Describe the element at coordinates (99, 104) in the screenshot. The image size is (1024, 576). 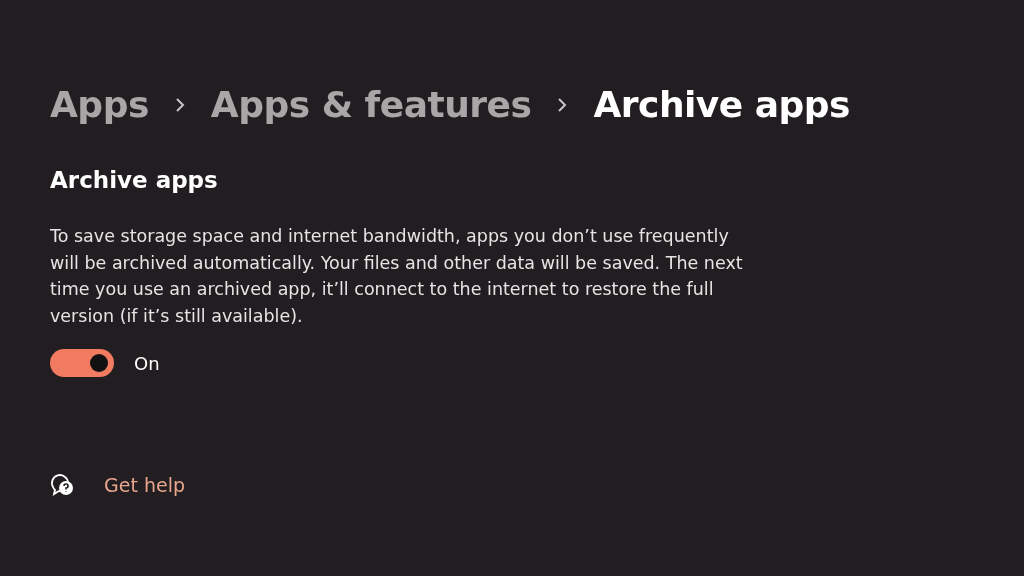
I see `breadcrumb-item: Apps` at that location.